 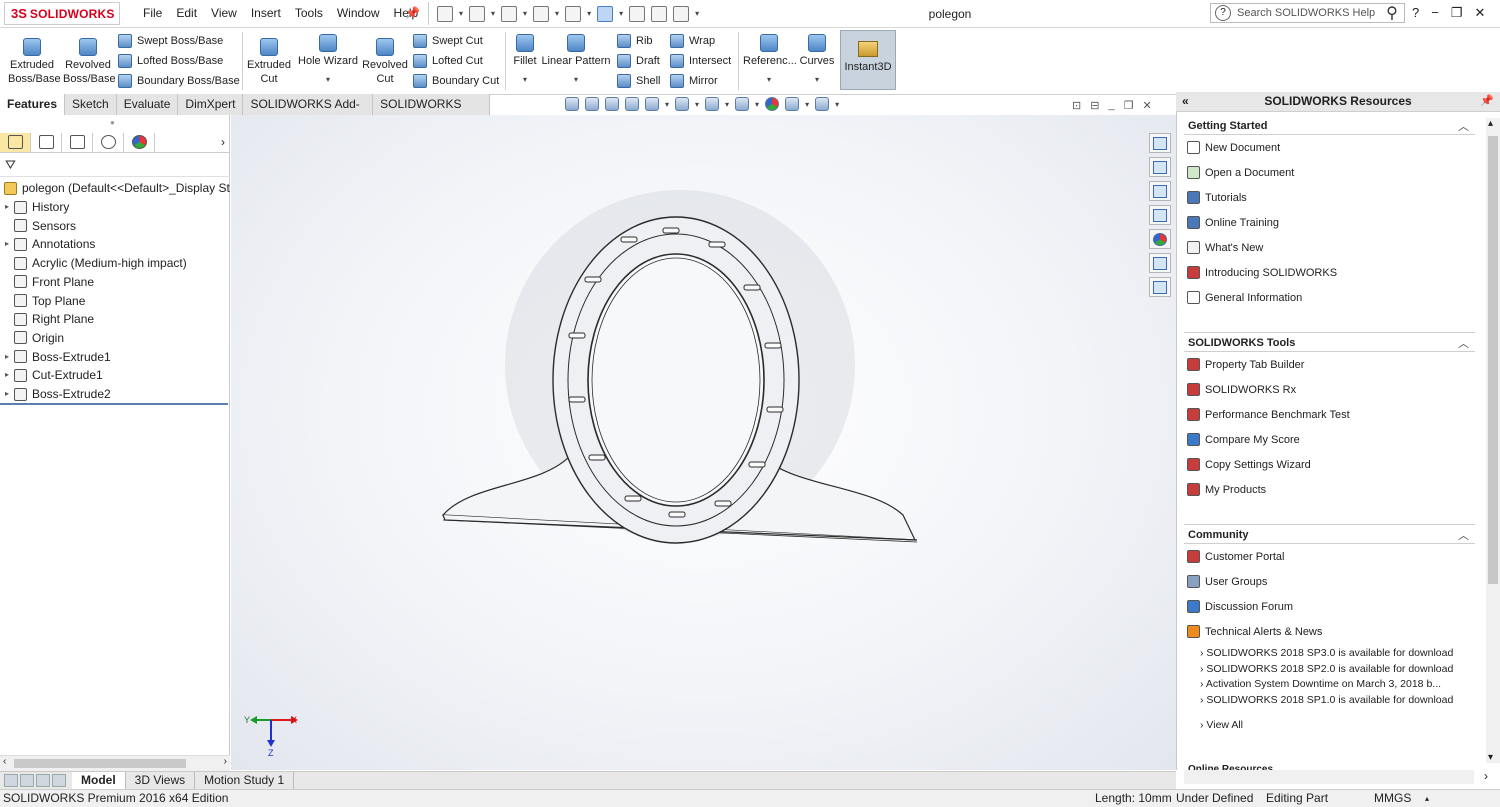 What do you see at coordinates (1160, 263) in the screenshot?
I see `custom-properties-tab` at bounding box center [1160, 263].